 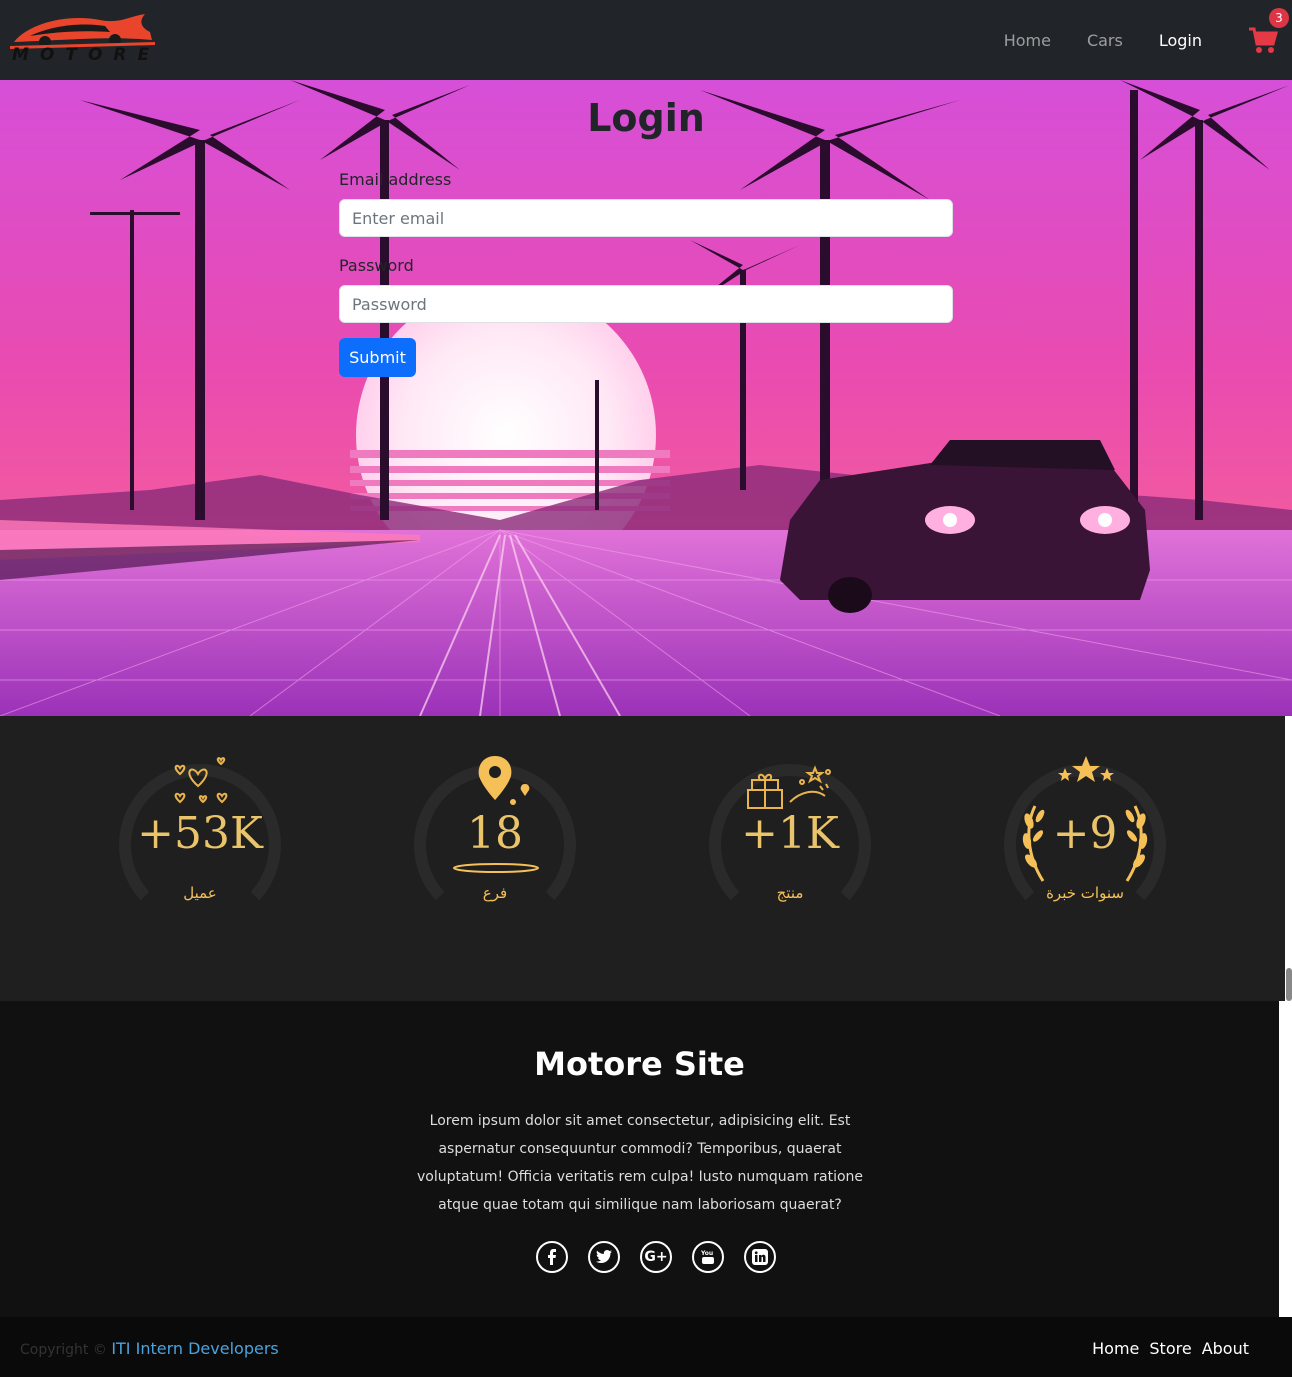 I want to click on facebook-icon, so click(x=552, y=1257).